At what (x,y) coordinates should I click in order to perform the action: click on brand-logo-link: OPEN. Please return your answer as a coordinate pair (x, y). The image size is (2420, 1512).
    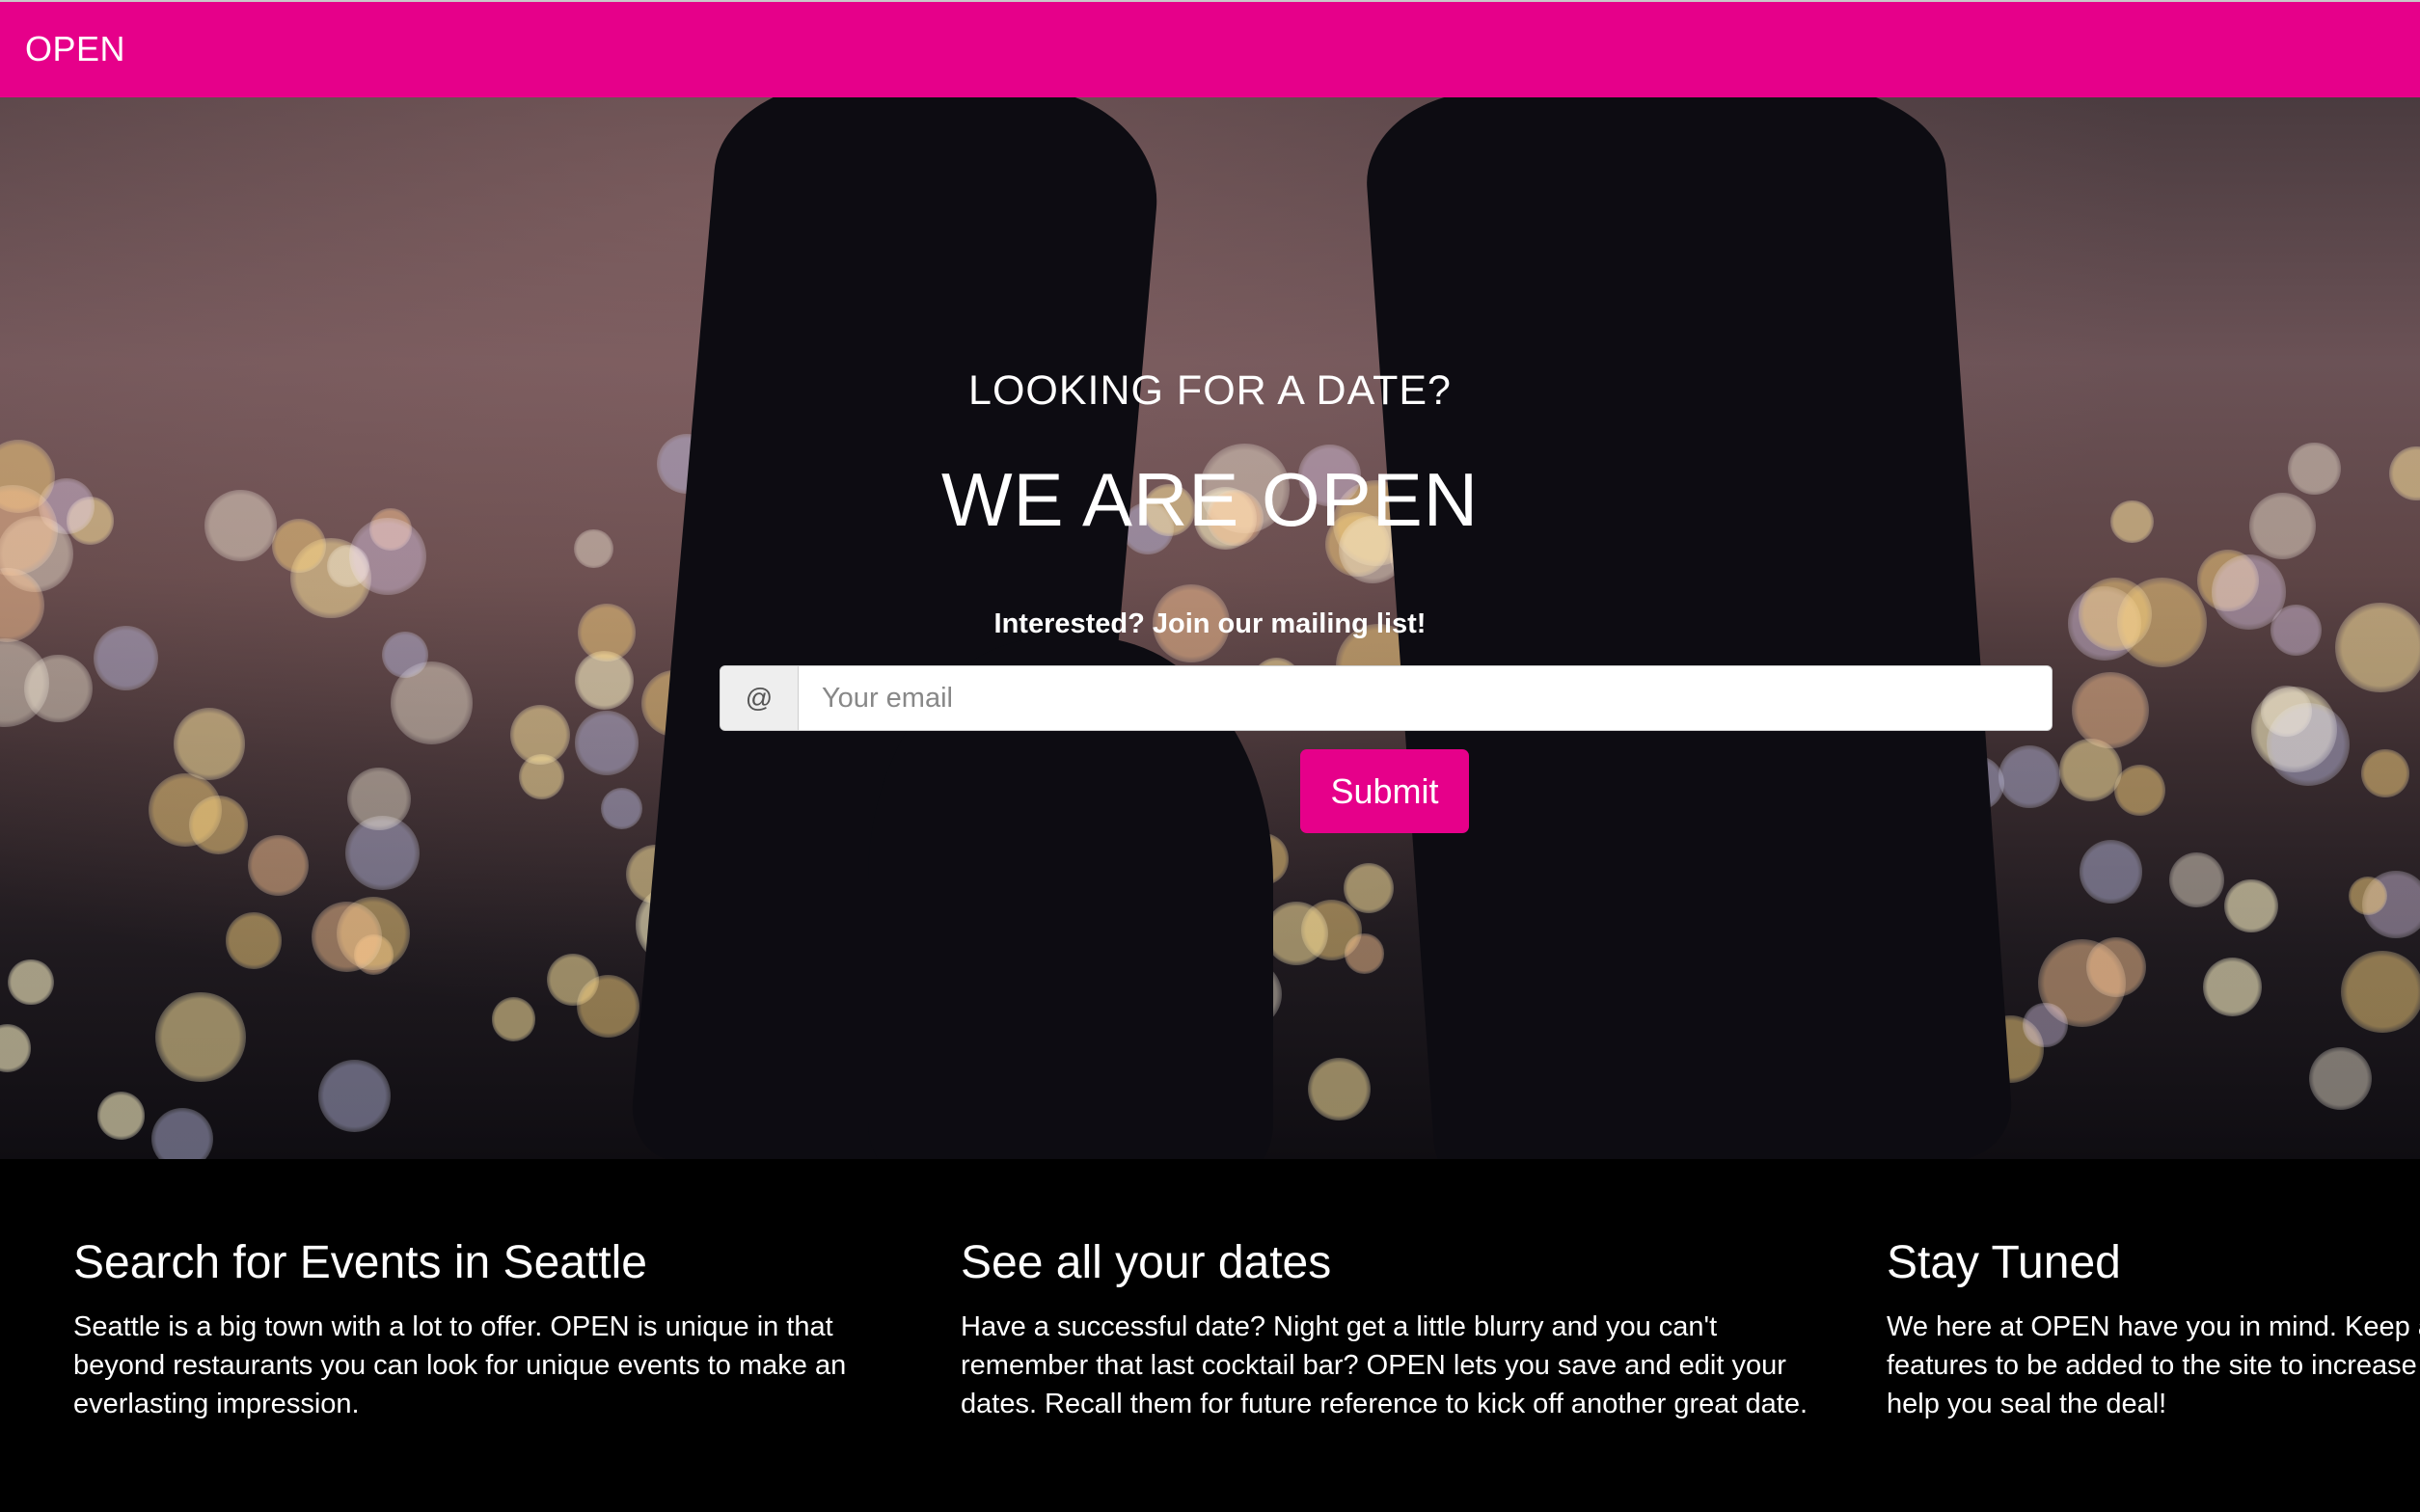
    Looking at the image, I should click on (75, 49).